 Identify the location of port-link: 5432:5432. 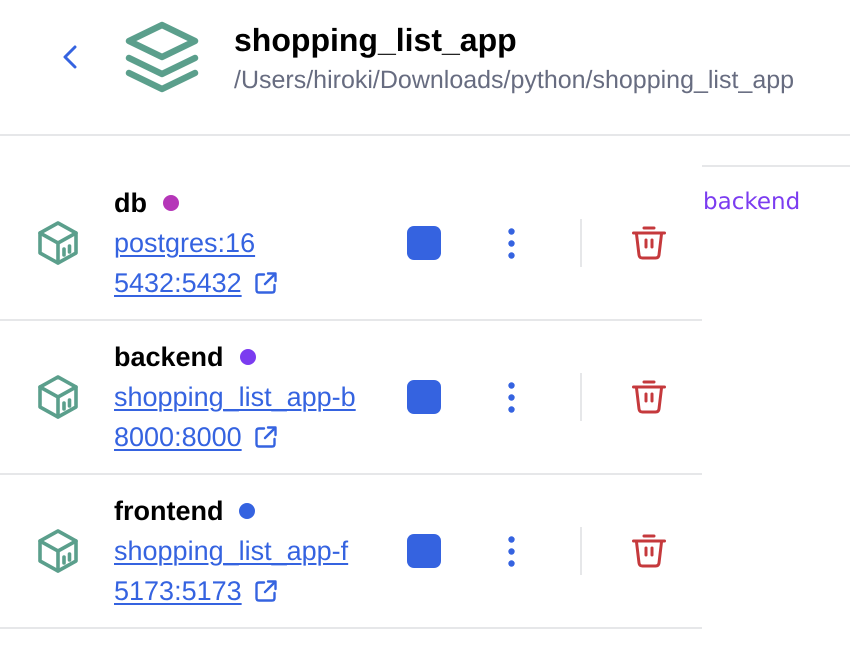
(178, 283).